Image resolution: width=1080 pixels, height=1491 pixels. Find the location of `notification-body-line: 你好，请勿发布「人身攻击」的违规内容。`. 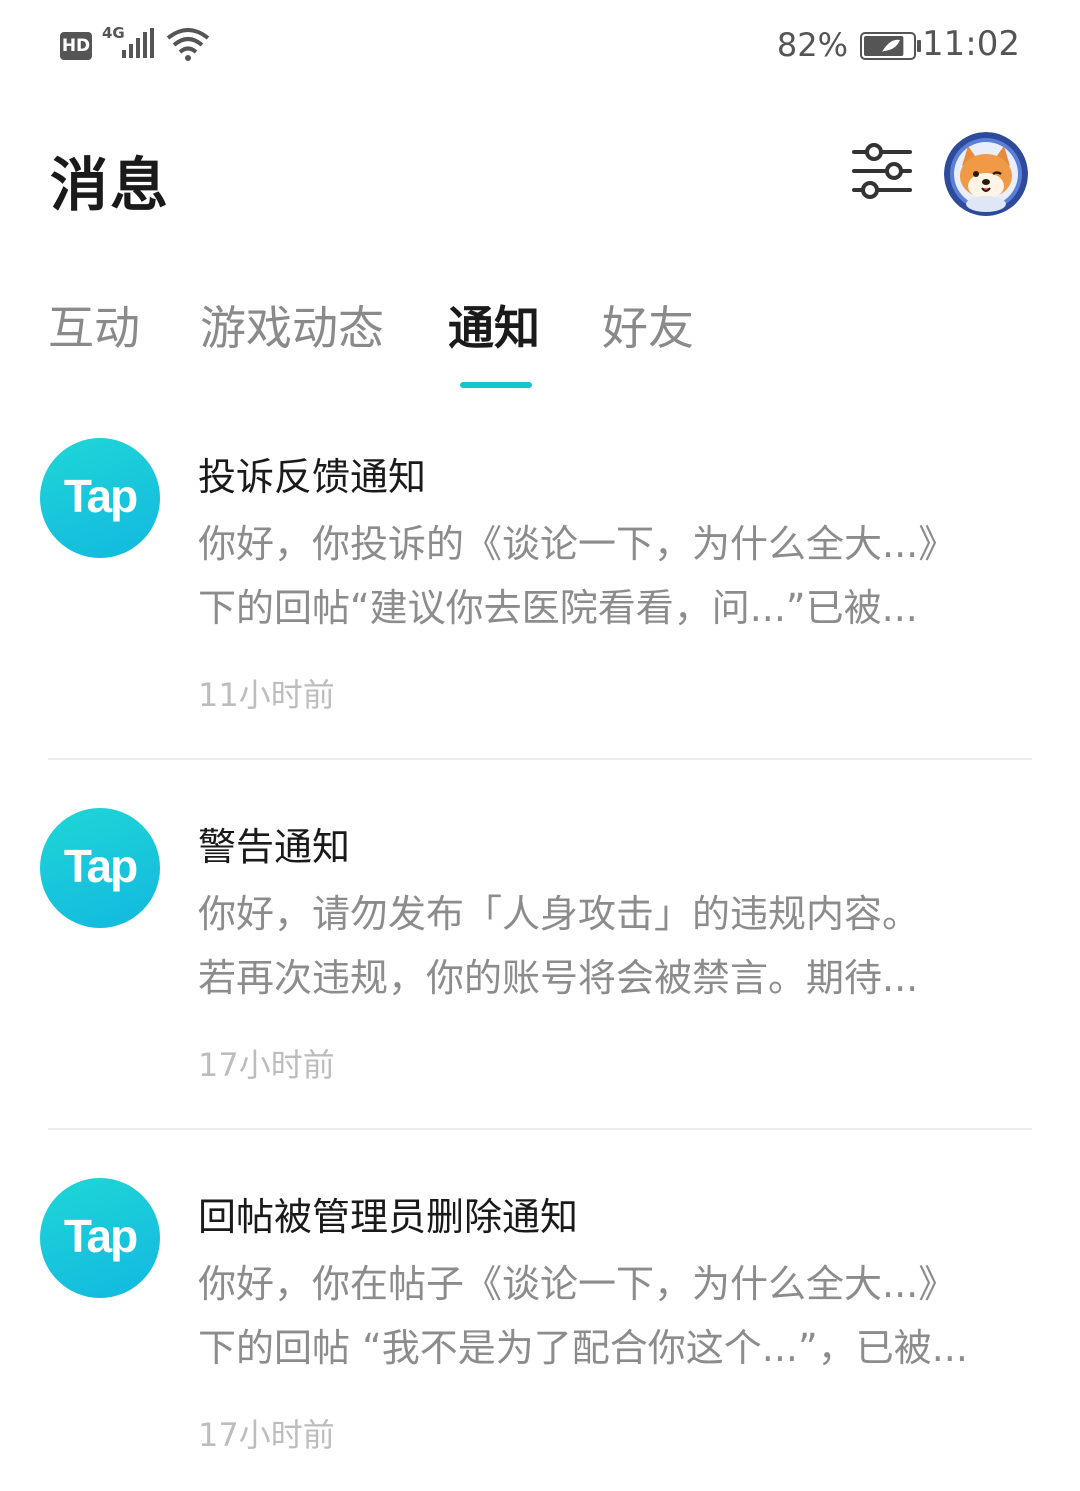

notification-body-line: 你好，请勿发布「人身攻击」的违规内容。 is located at coordinates (559, 914).